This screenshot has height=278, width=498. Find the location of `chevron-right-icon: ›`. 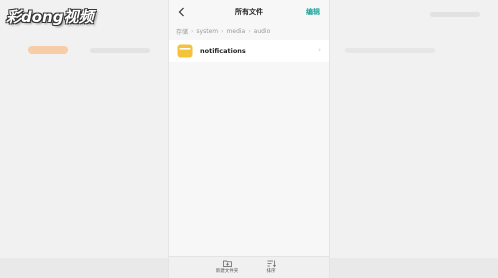

chevron-right-icon: › is located at coordinates (319, 50).